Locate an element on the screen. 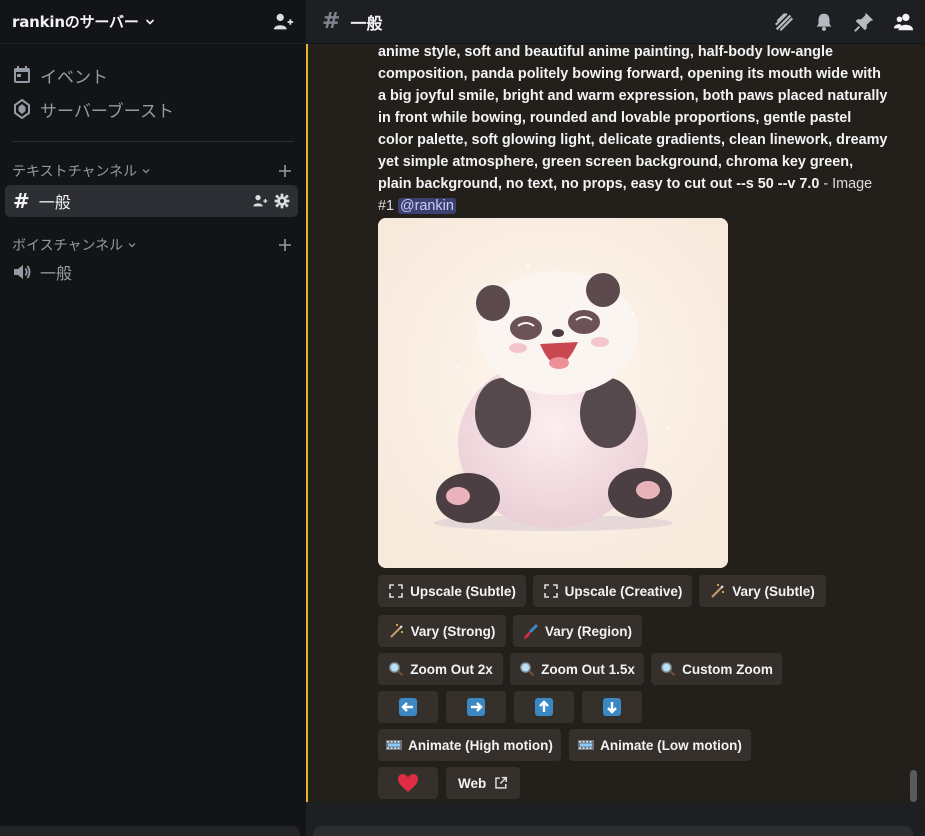 This screenshot has height=836, width=925. custom-zoom-button: Custom Zoom is located at coordinates (716, 669).